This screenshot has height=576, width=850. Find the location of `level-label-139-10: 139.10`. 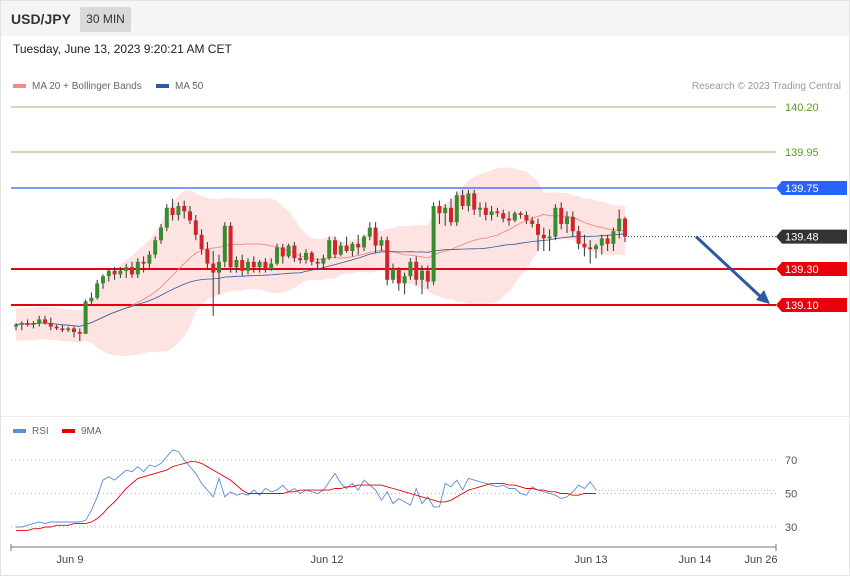

level-label-139-10: 139.10 is located at coordinates (802, 306).